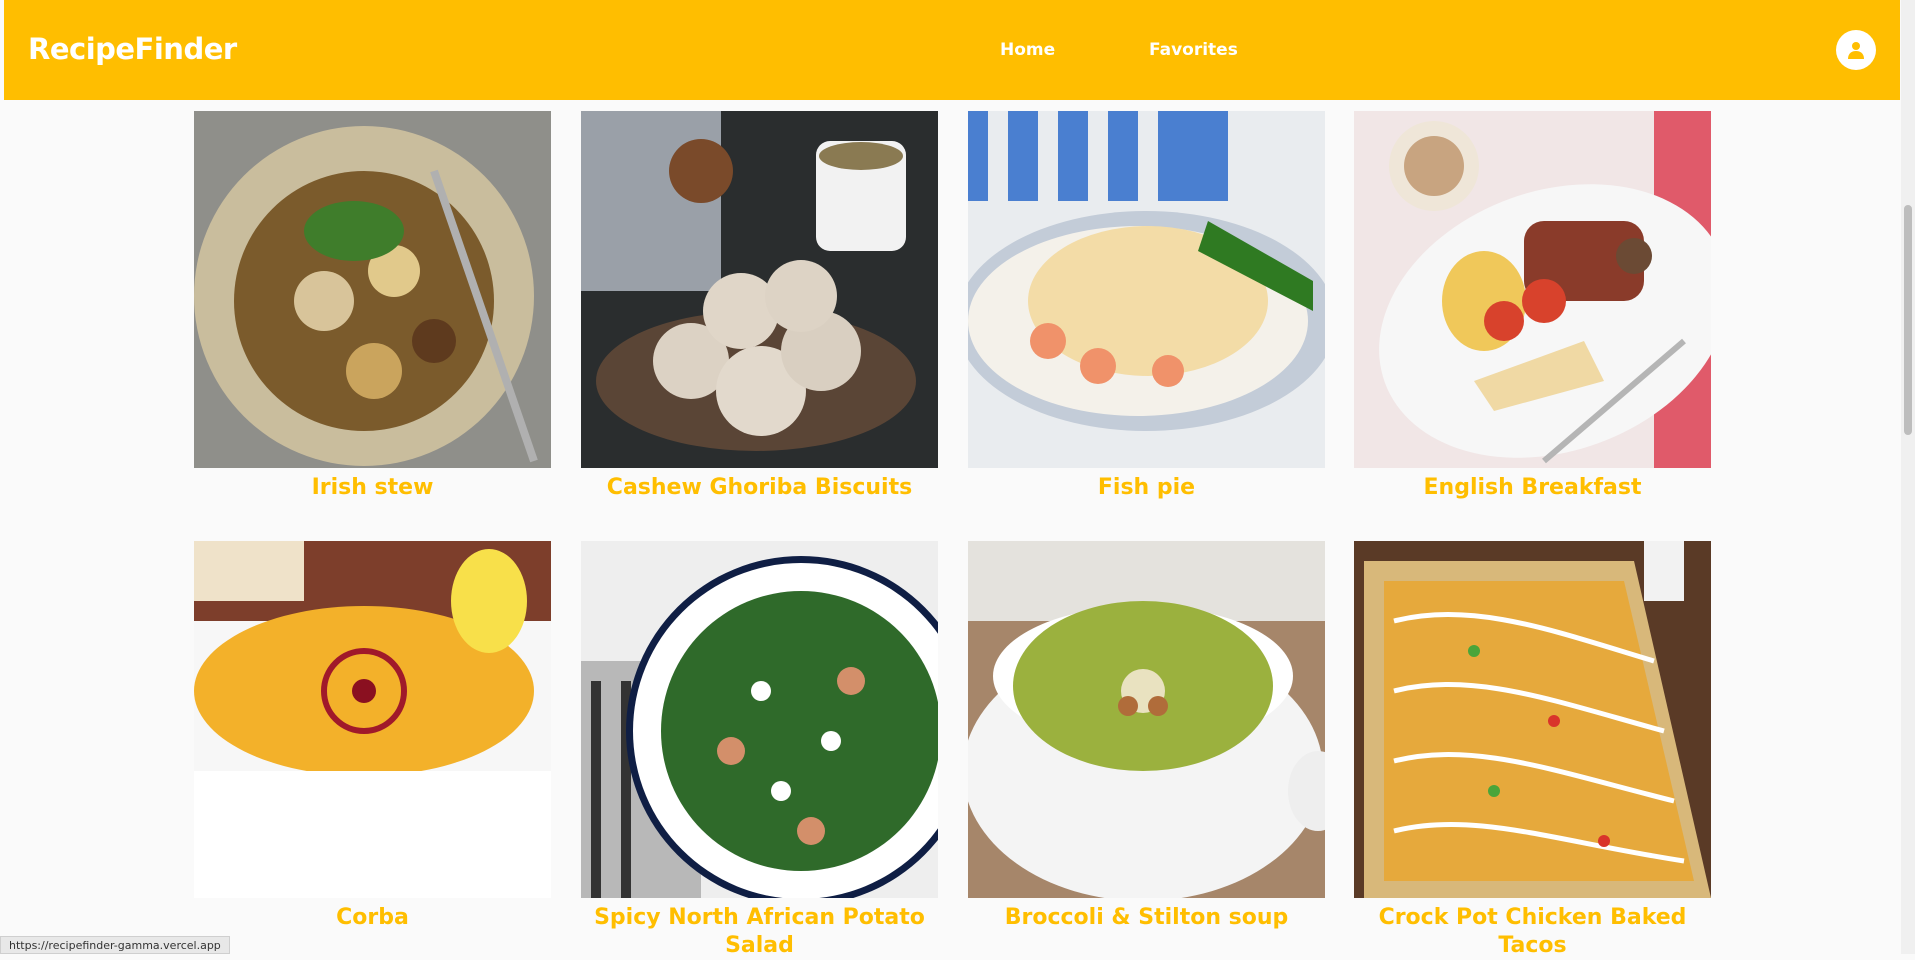  I want to click on recipe-card: Corba, so click(372, 736).